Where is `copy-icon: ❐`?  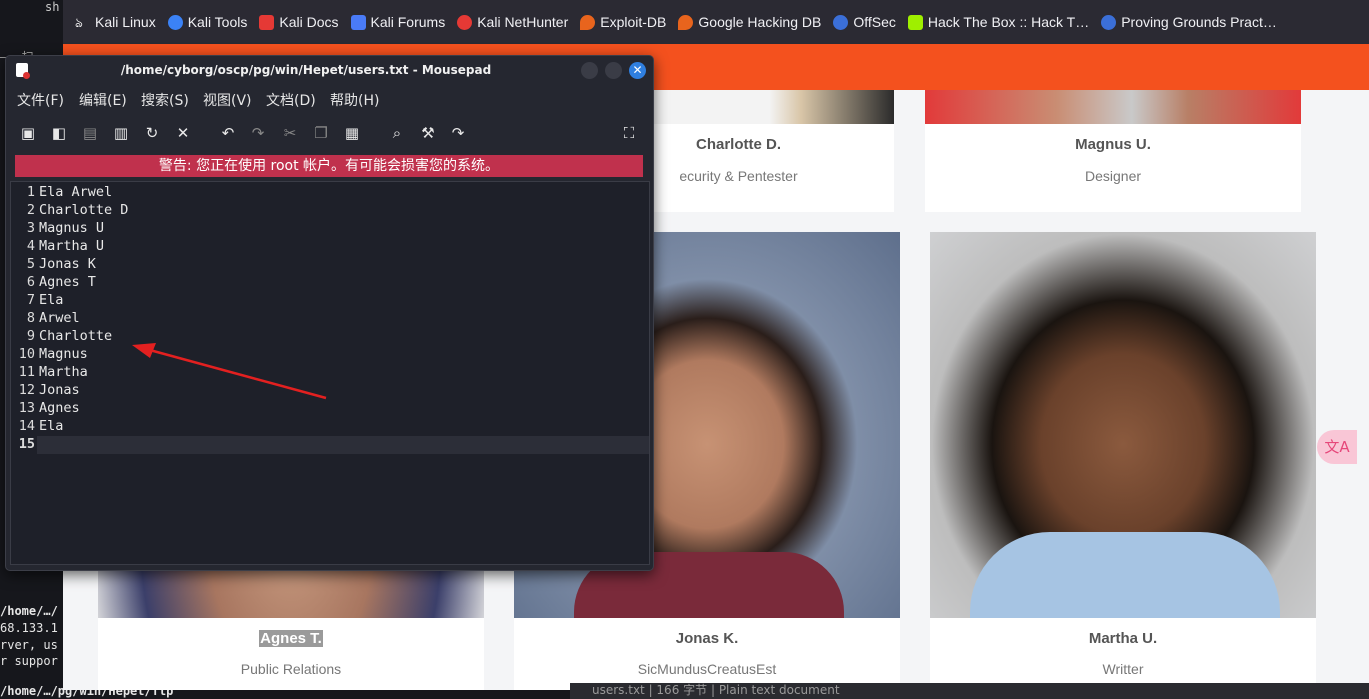 copy-icon: ❐ is located at coordinates (321, 133).